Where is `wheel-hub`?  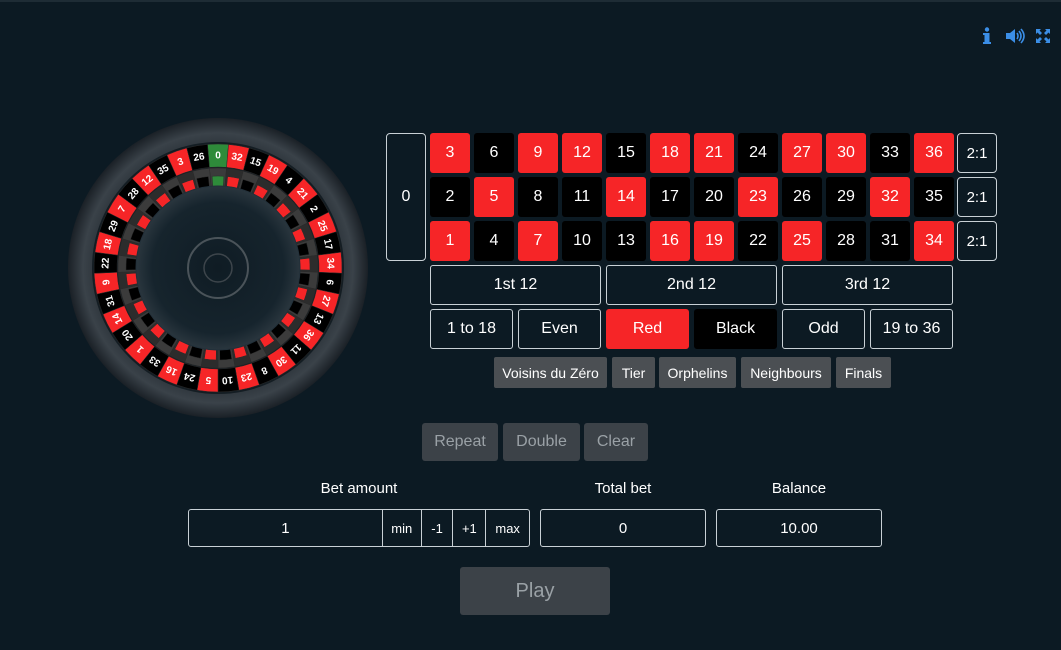
wheel-hub is located at coordinates (218, 268).